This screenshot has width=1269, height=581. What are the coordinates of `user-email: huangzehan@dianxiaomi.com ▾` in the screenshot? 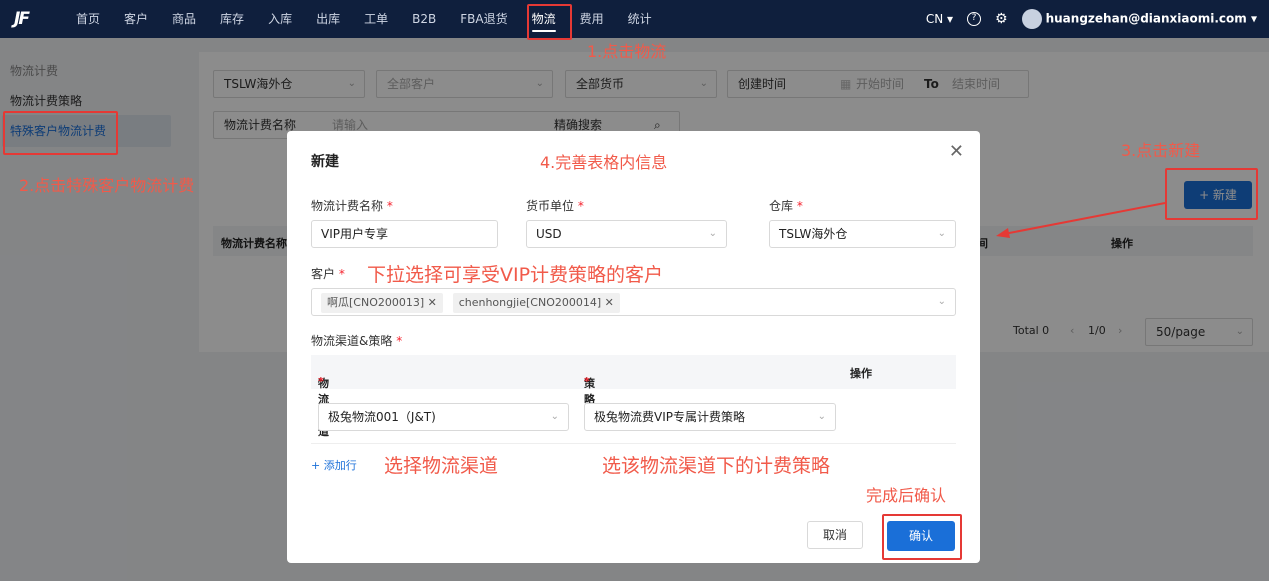 It's located at (1151, 18).